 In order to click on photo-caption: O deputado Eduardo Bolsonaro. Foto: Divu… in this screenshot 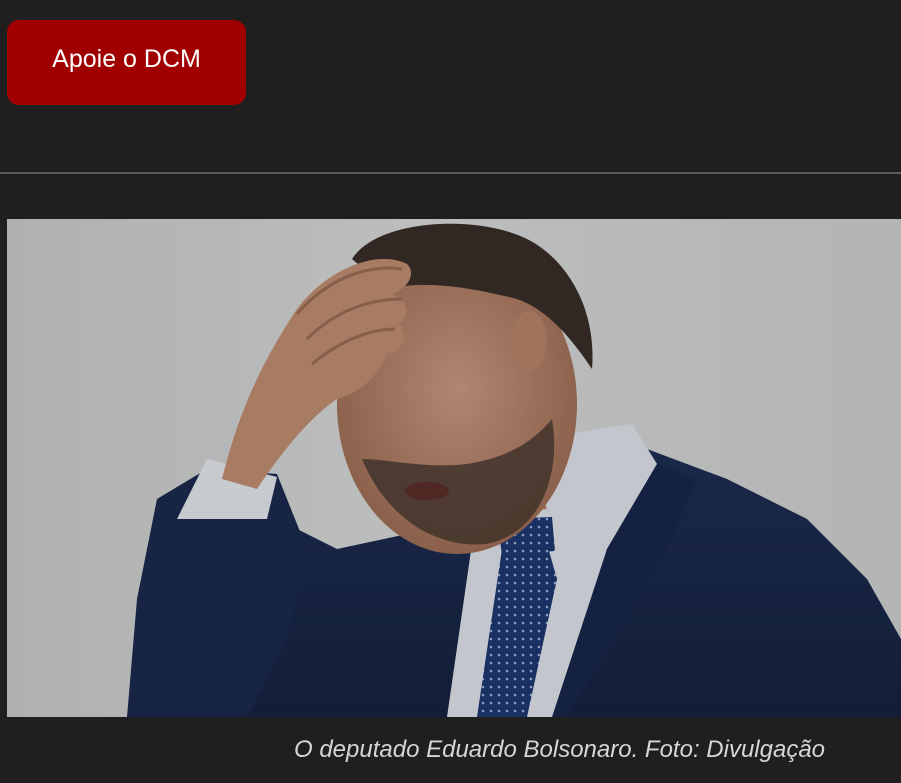, I will do `click(560, 749)`.